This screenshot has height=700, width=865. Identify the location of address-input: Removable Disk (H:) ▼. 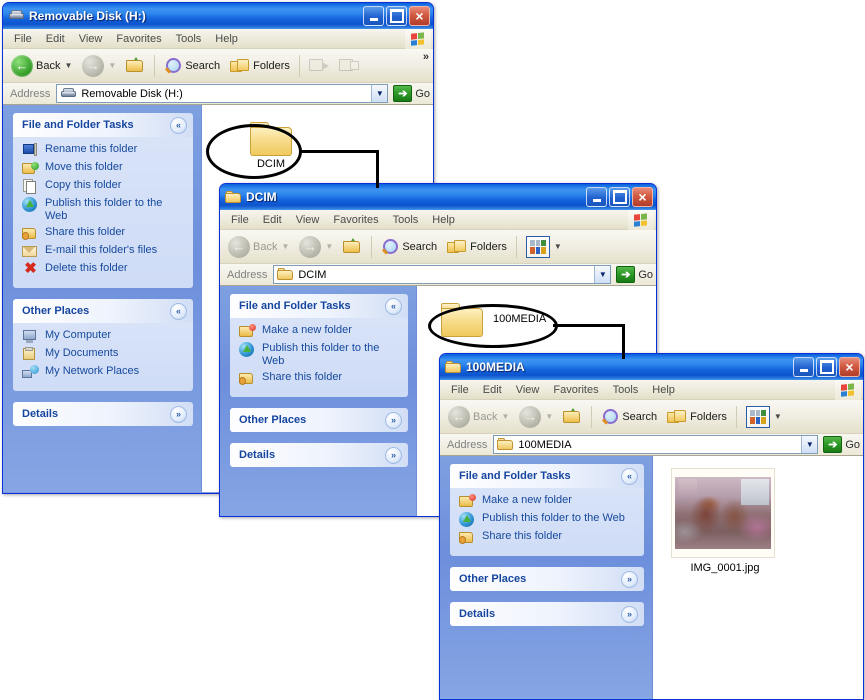
(222, 93).